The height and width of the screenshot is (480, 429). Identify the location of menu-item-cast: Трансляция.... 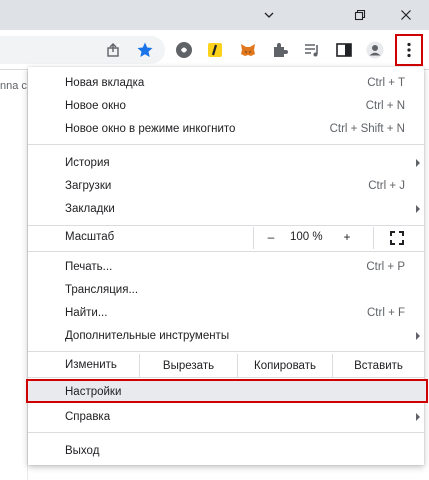
(226, 289).